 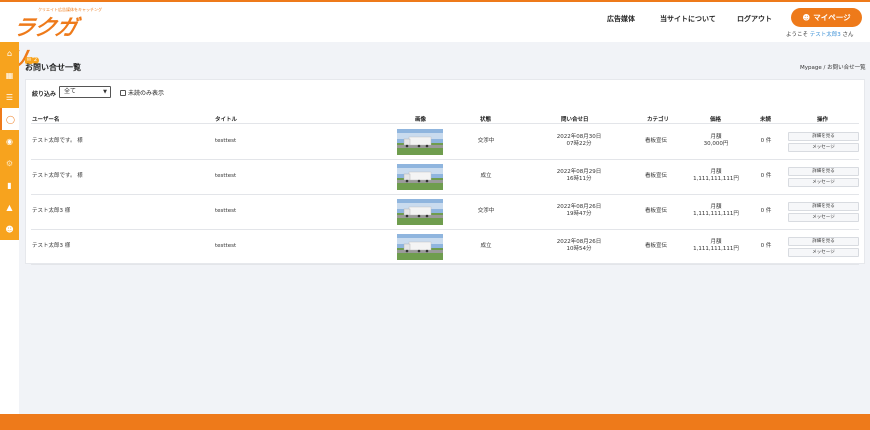 What do you see at coordinates (53, 67) in the screenshot?
I see `page-title: お問い合せ一覧` at bounding box center [53, 67].